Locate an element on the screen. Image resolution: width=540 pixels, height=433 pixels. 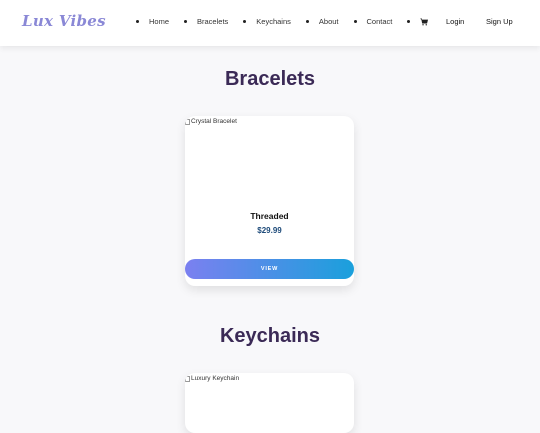
nav-item-home: Home is located at coordinates (152, 21).